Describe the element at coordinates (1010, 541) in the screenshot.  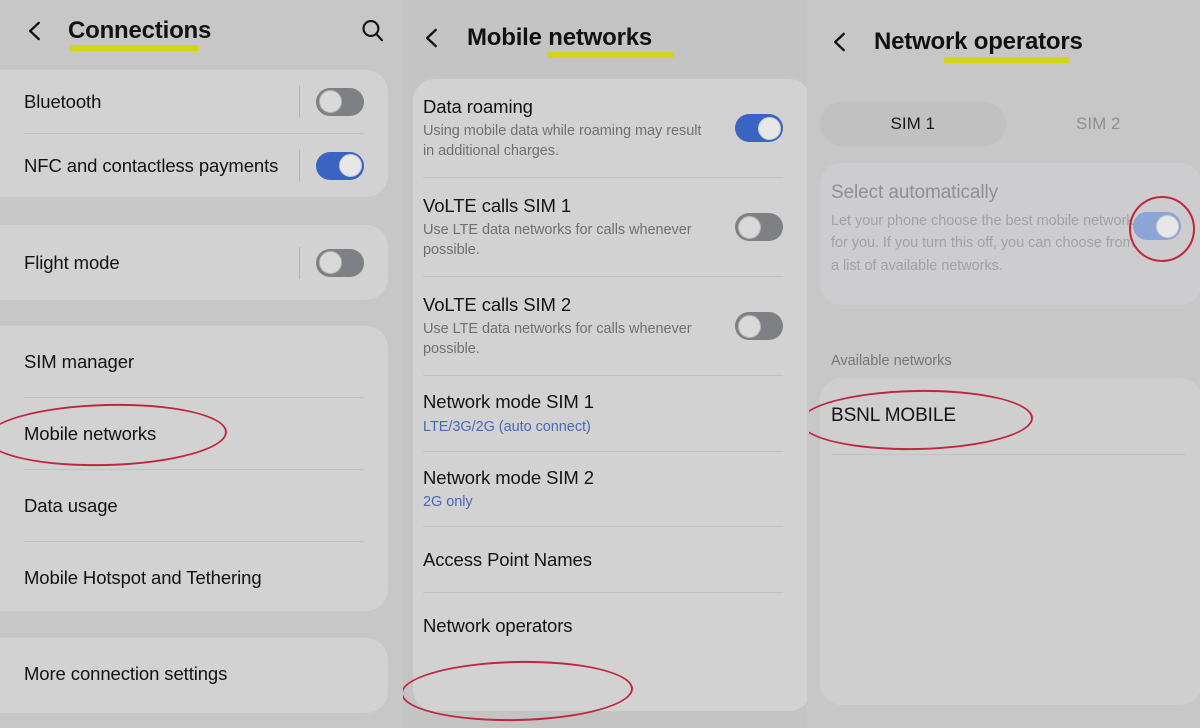
I see `card-available-networks: BSNL MOBILE` at that location.